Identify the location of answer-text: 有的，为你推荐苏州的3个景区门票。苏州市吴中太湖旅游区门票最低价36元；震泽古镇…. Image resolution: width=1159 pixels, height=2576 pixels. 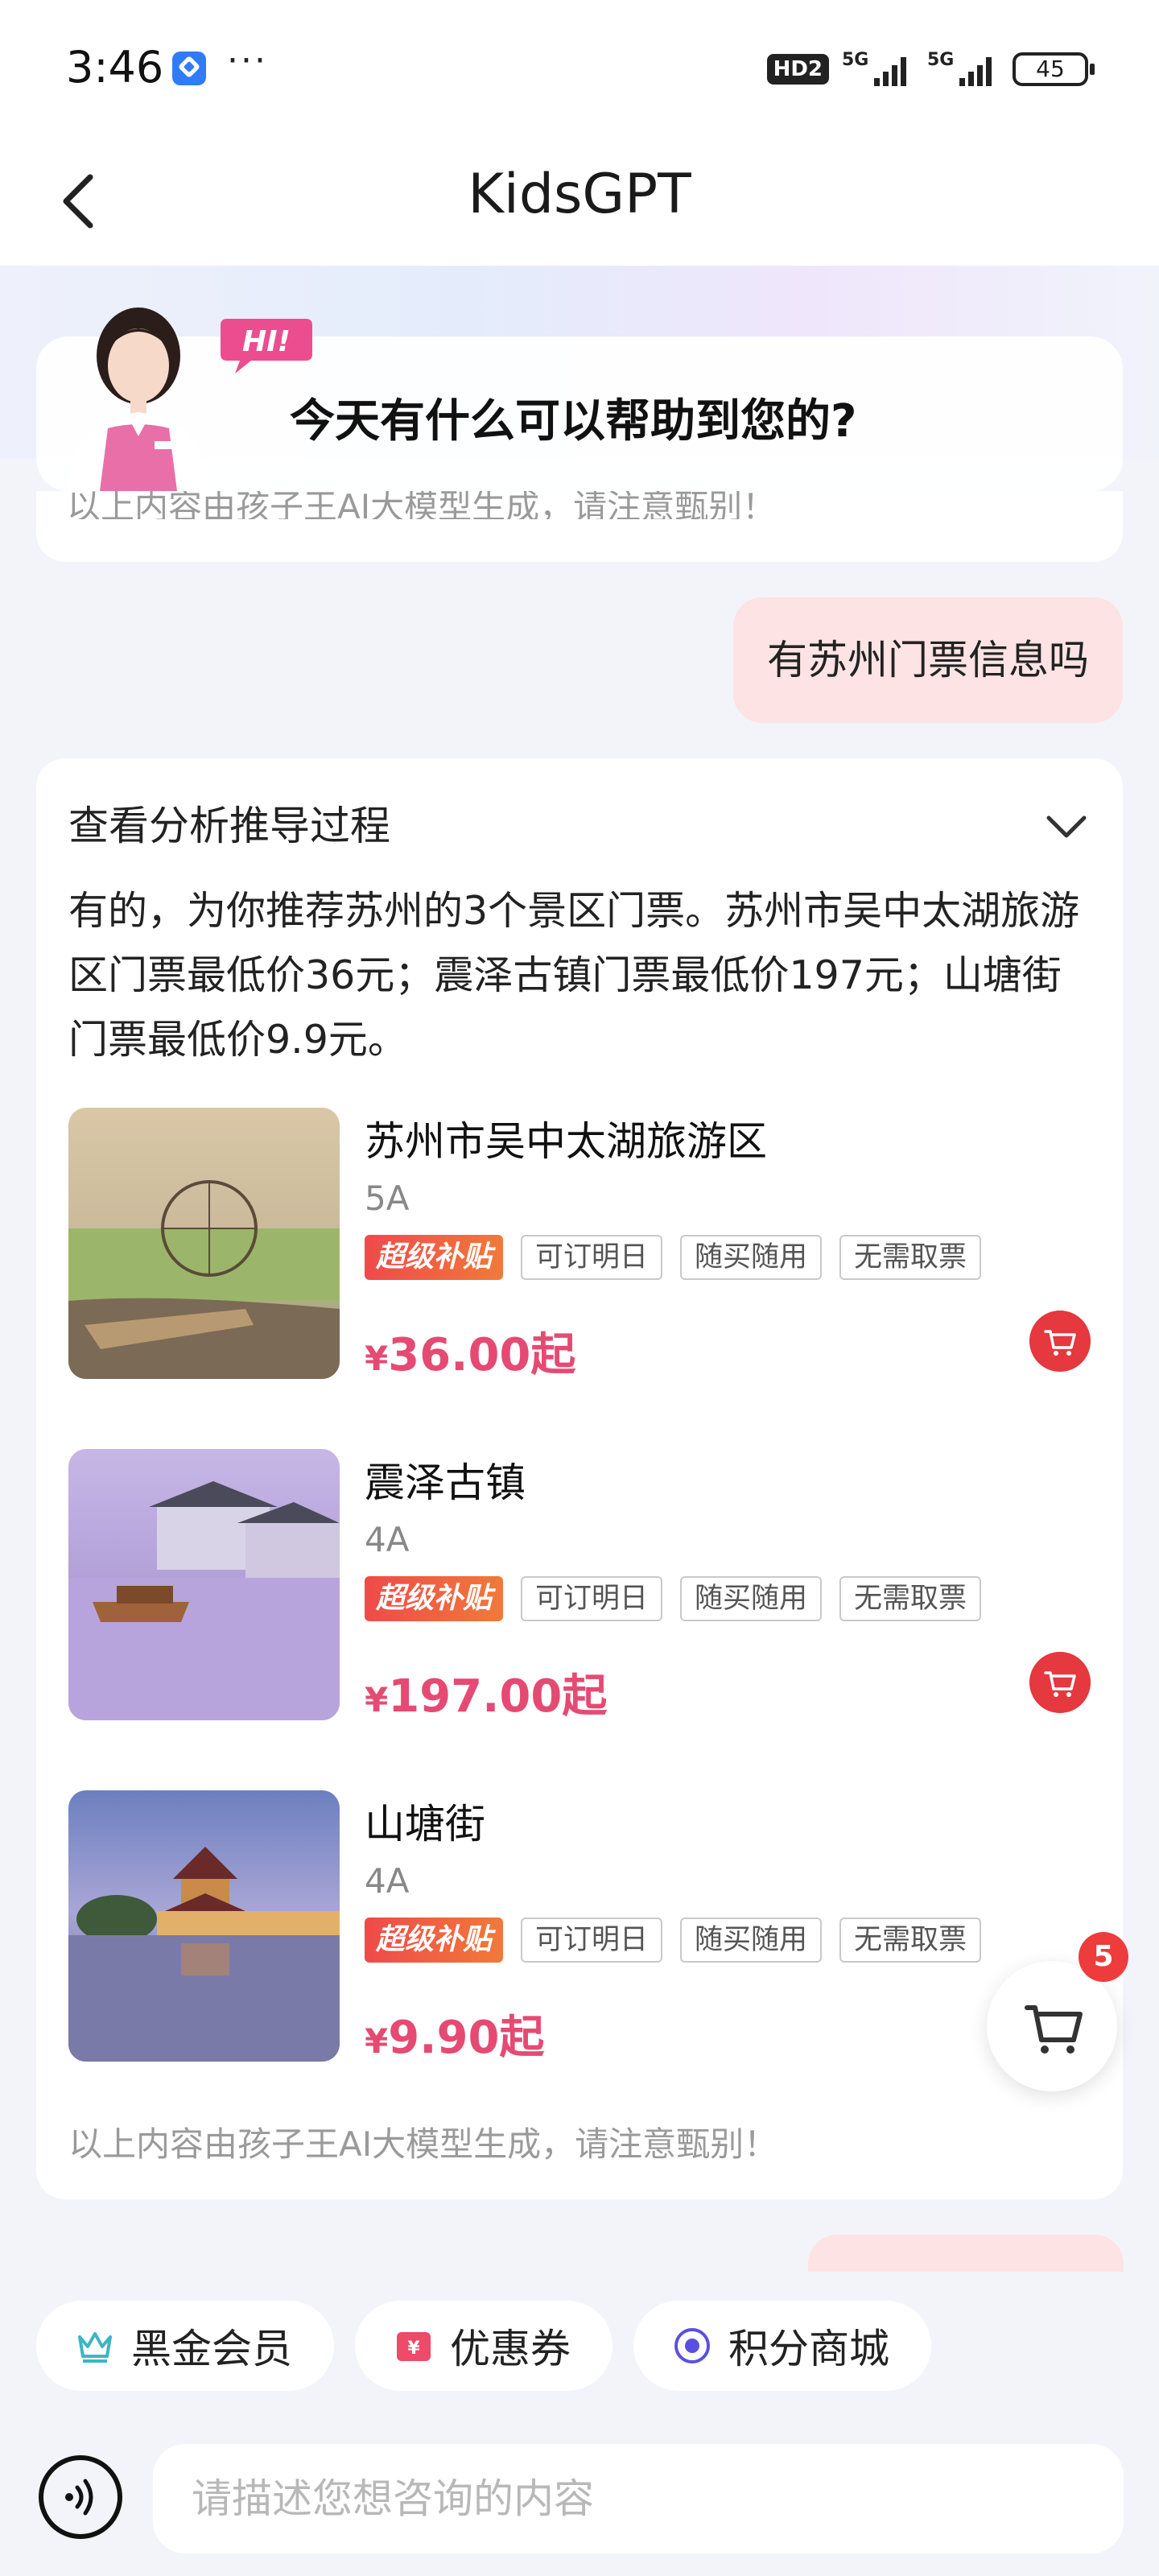
(574, 975).